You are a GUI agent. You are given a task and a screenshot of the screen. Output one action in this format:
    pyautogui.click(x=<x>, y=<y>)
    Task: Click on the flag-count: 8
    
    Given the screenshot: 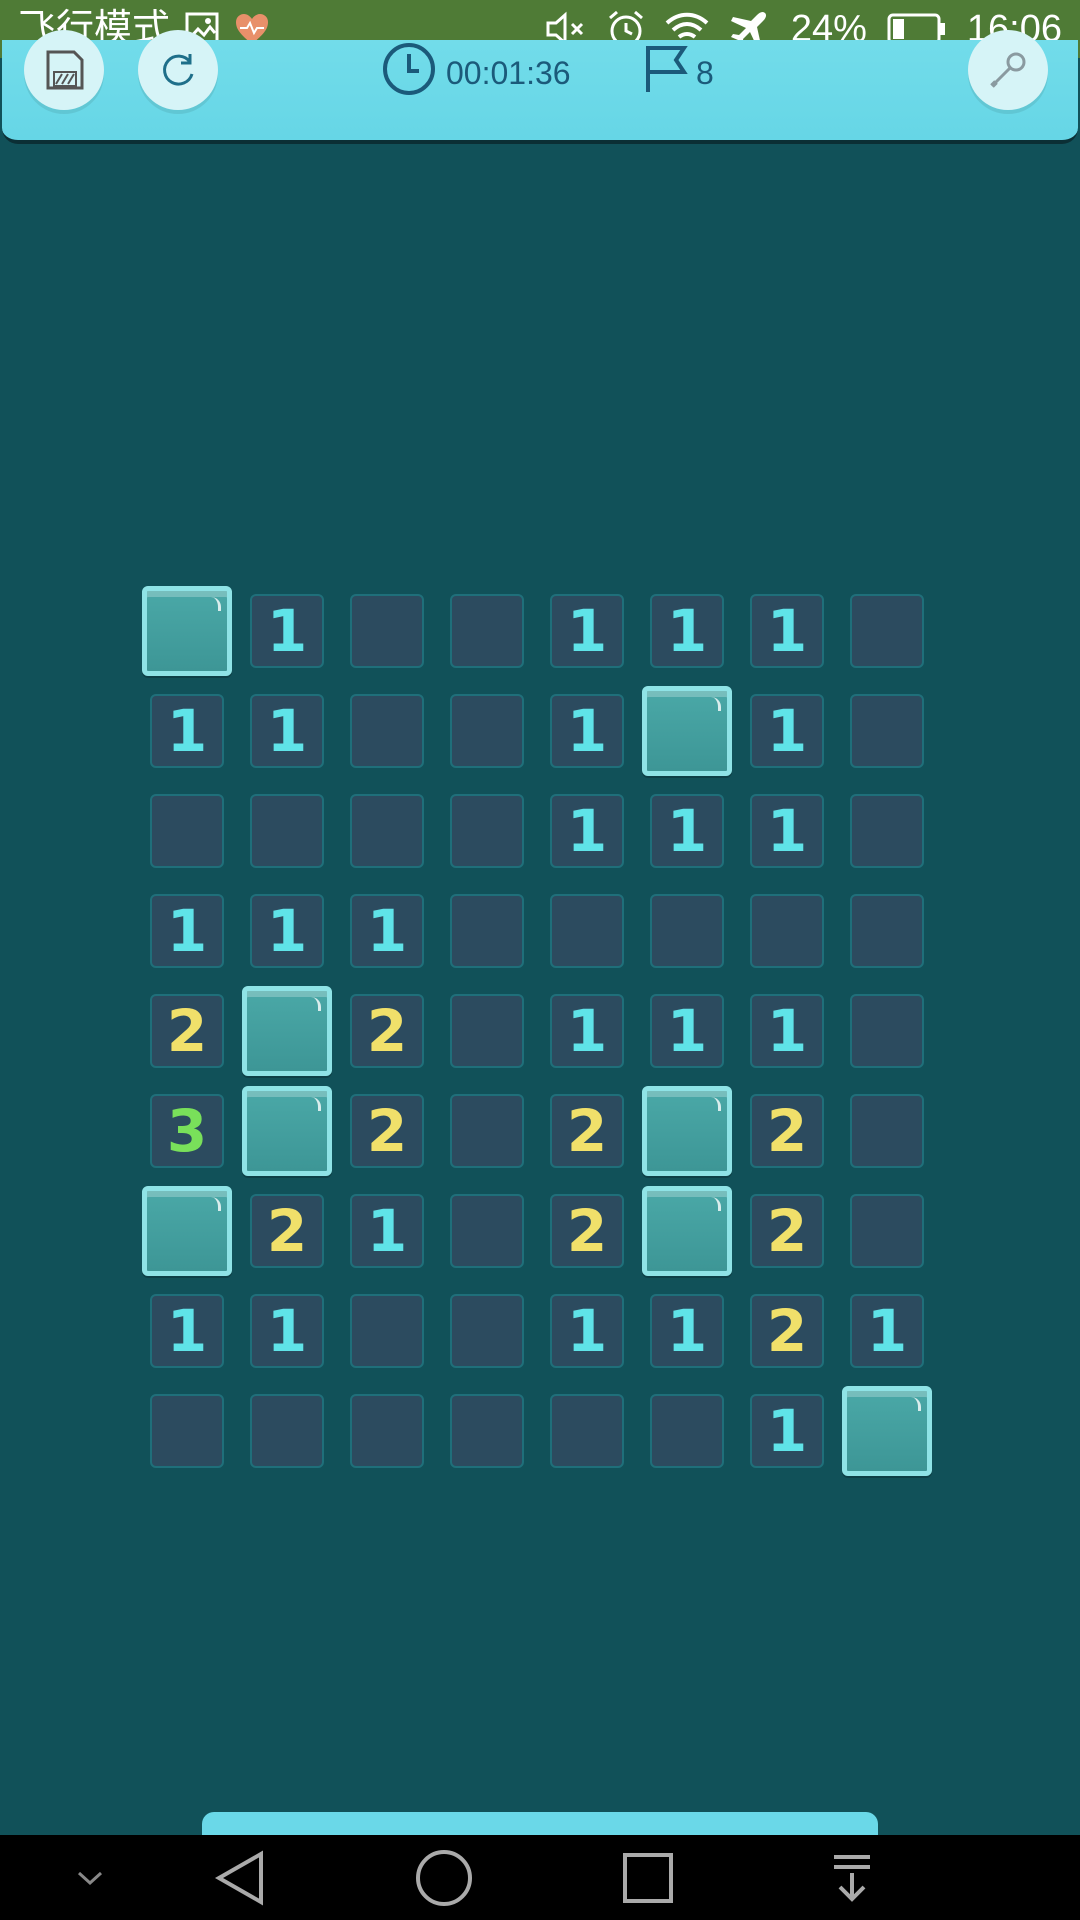 What is the action you would take?
    pyautogui.click(x=705, y=72)
    